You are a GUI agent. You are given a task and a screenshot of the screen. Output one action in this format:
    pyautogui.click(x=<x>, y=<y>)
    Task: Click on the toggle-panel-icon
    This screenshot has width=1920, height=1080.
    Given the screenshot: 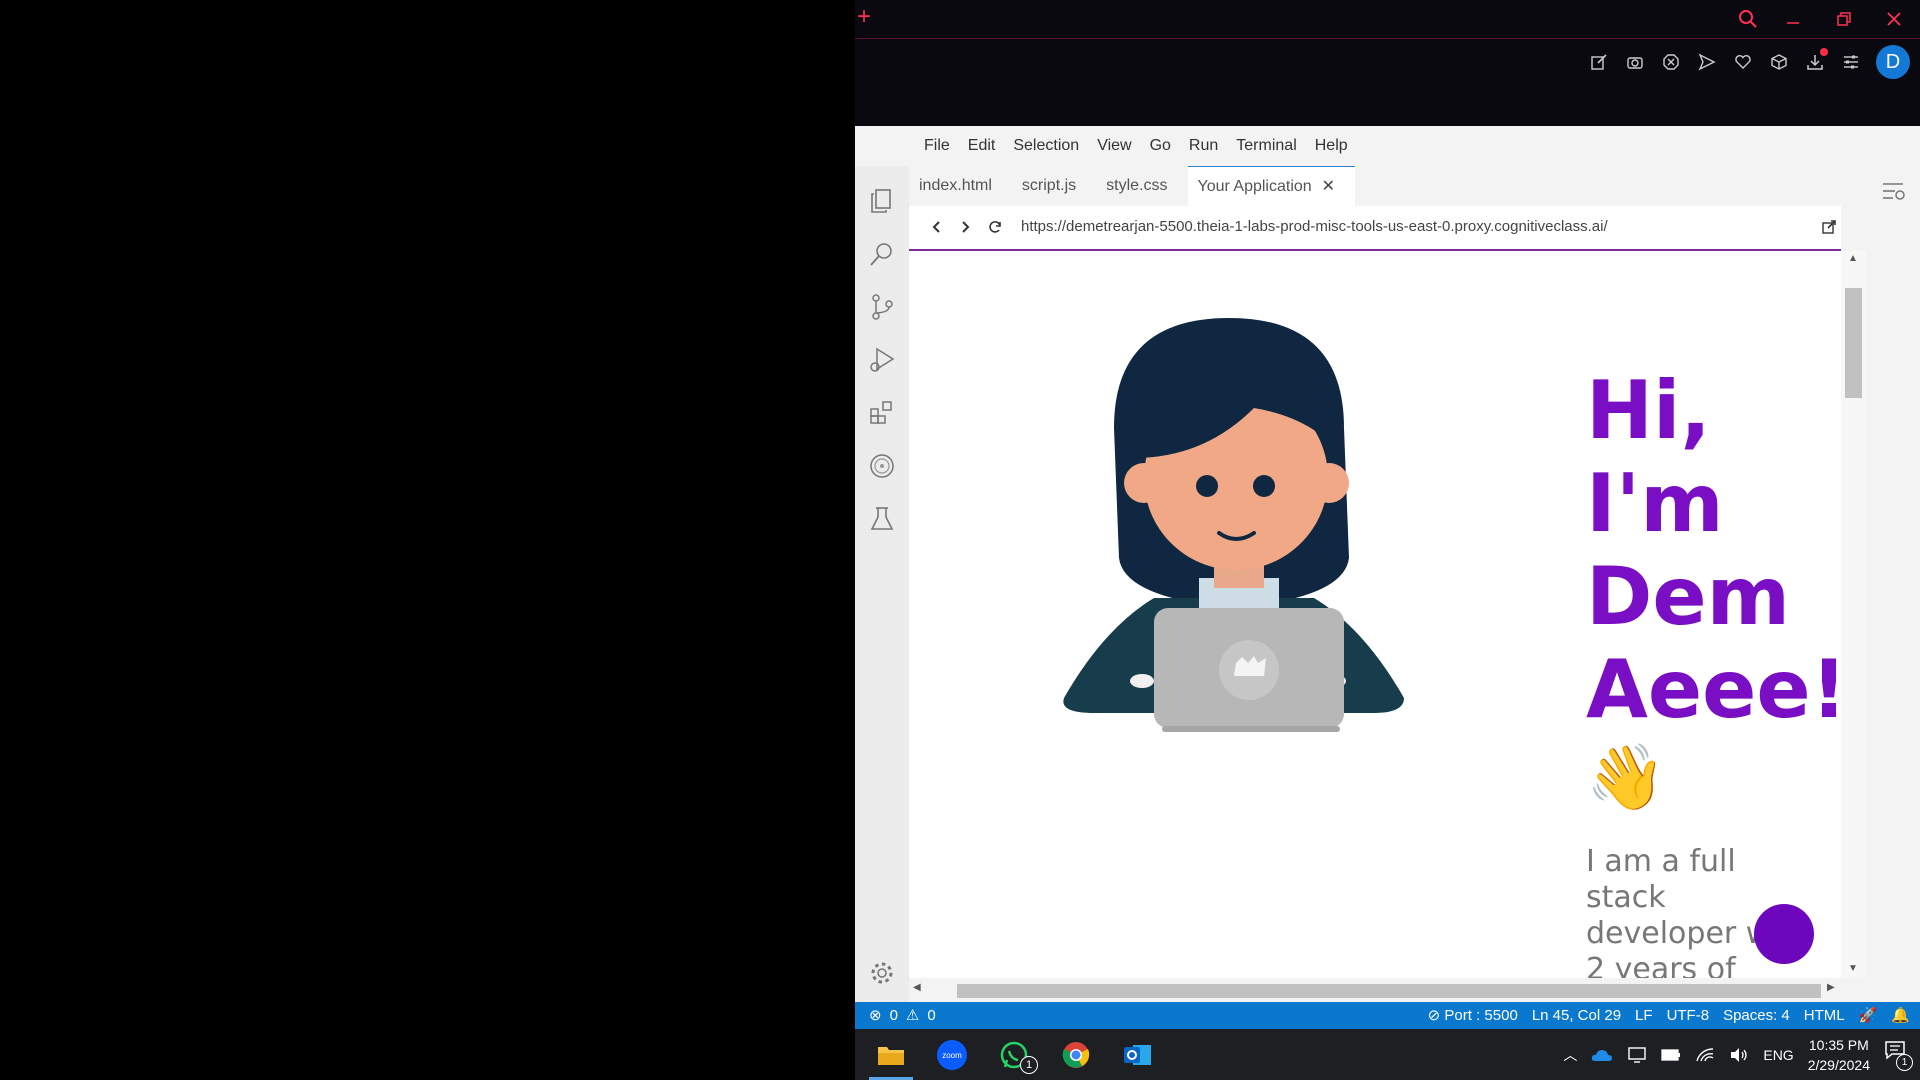 What is the action you would take?
    pyautogui.click(x=1893, y=191)
    